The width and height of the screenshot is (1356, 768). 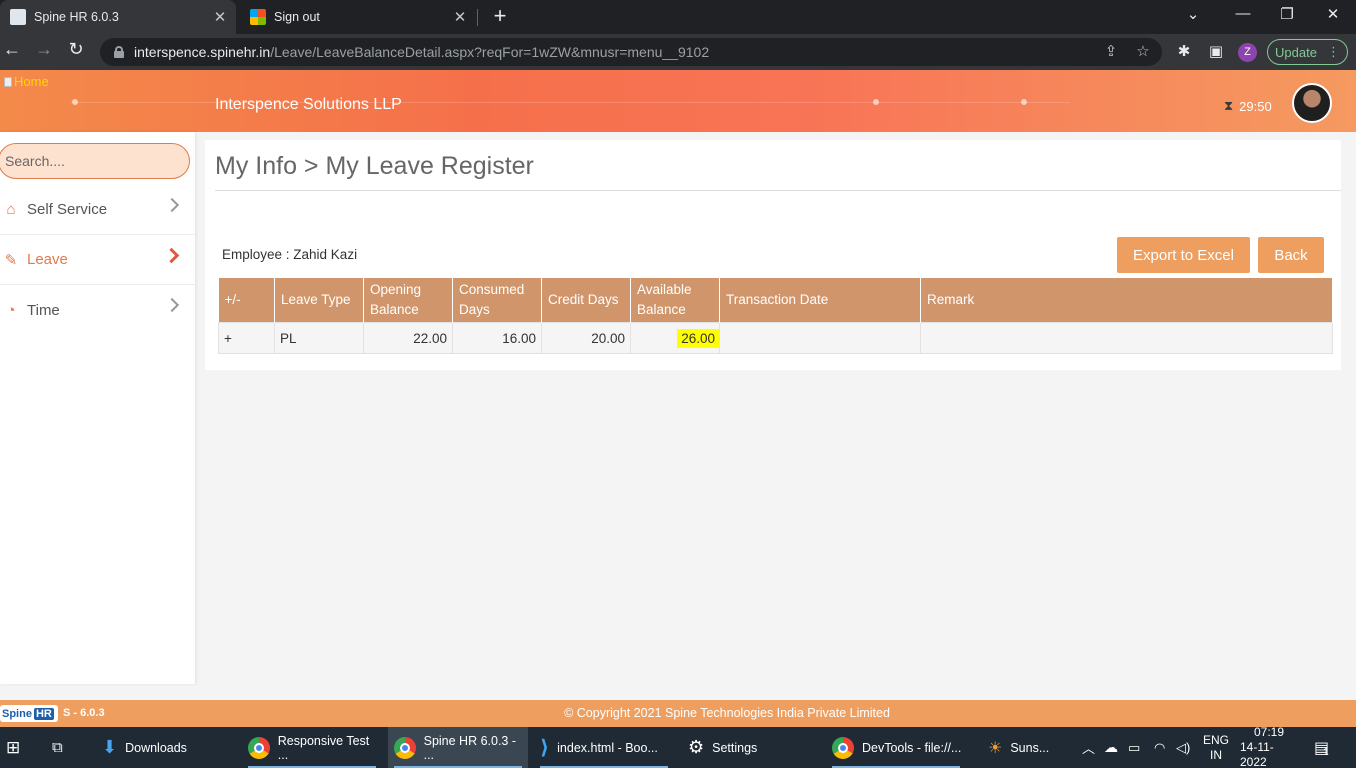 What do you see at coordinates (1257, 754) in the screenshot?
I see `clock-date: 14-11-2022` at bounding box center [1257, 754].